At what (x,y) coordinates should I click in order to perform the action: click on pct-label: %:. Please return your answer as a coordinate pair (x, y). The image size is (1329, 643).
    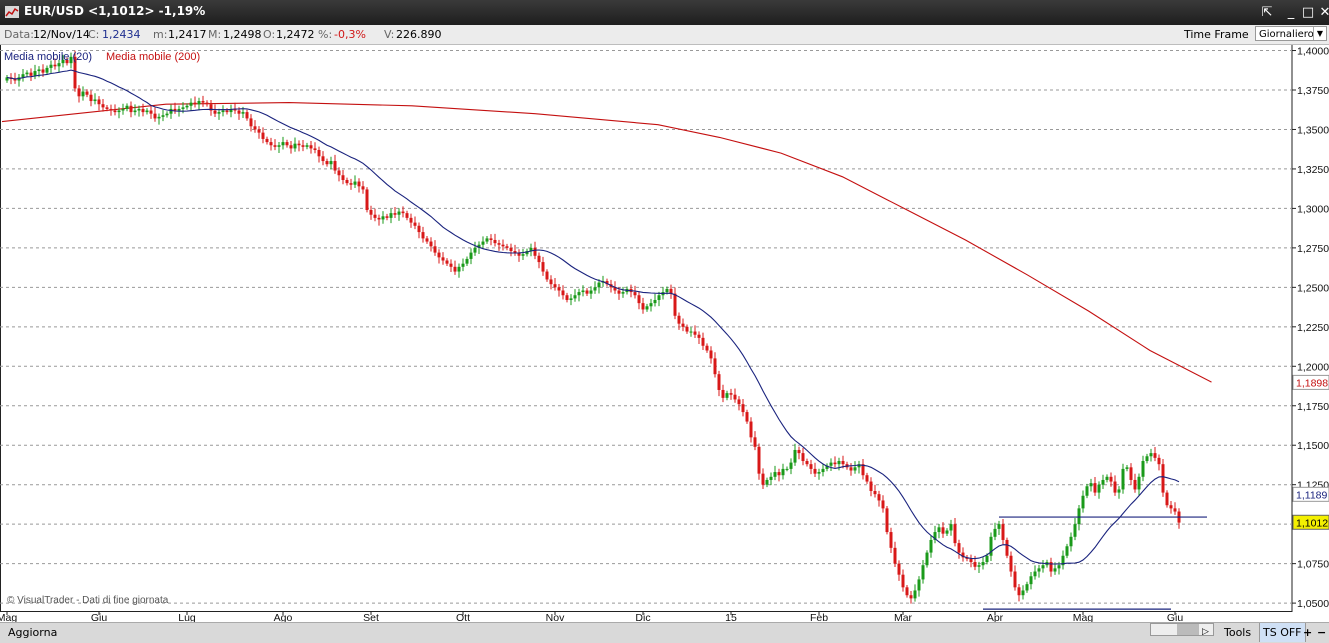
    Looking at the image, I should click on (325, 34).